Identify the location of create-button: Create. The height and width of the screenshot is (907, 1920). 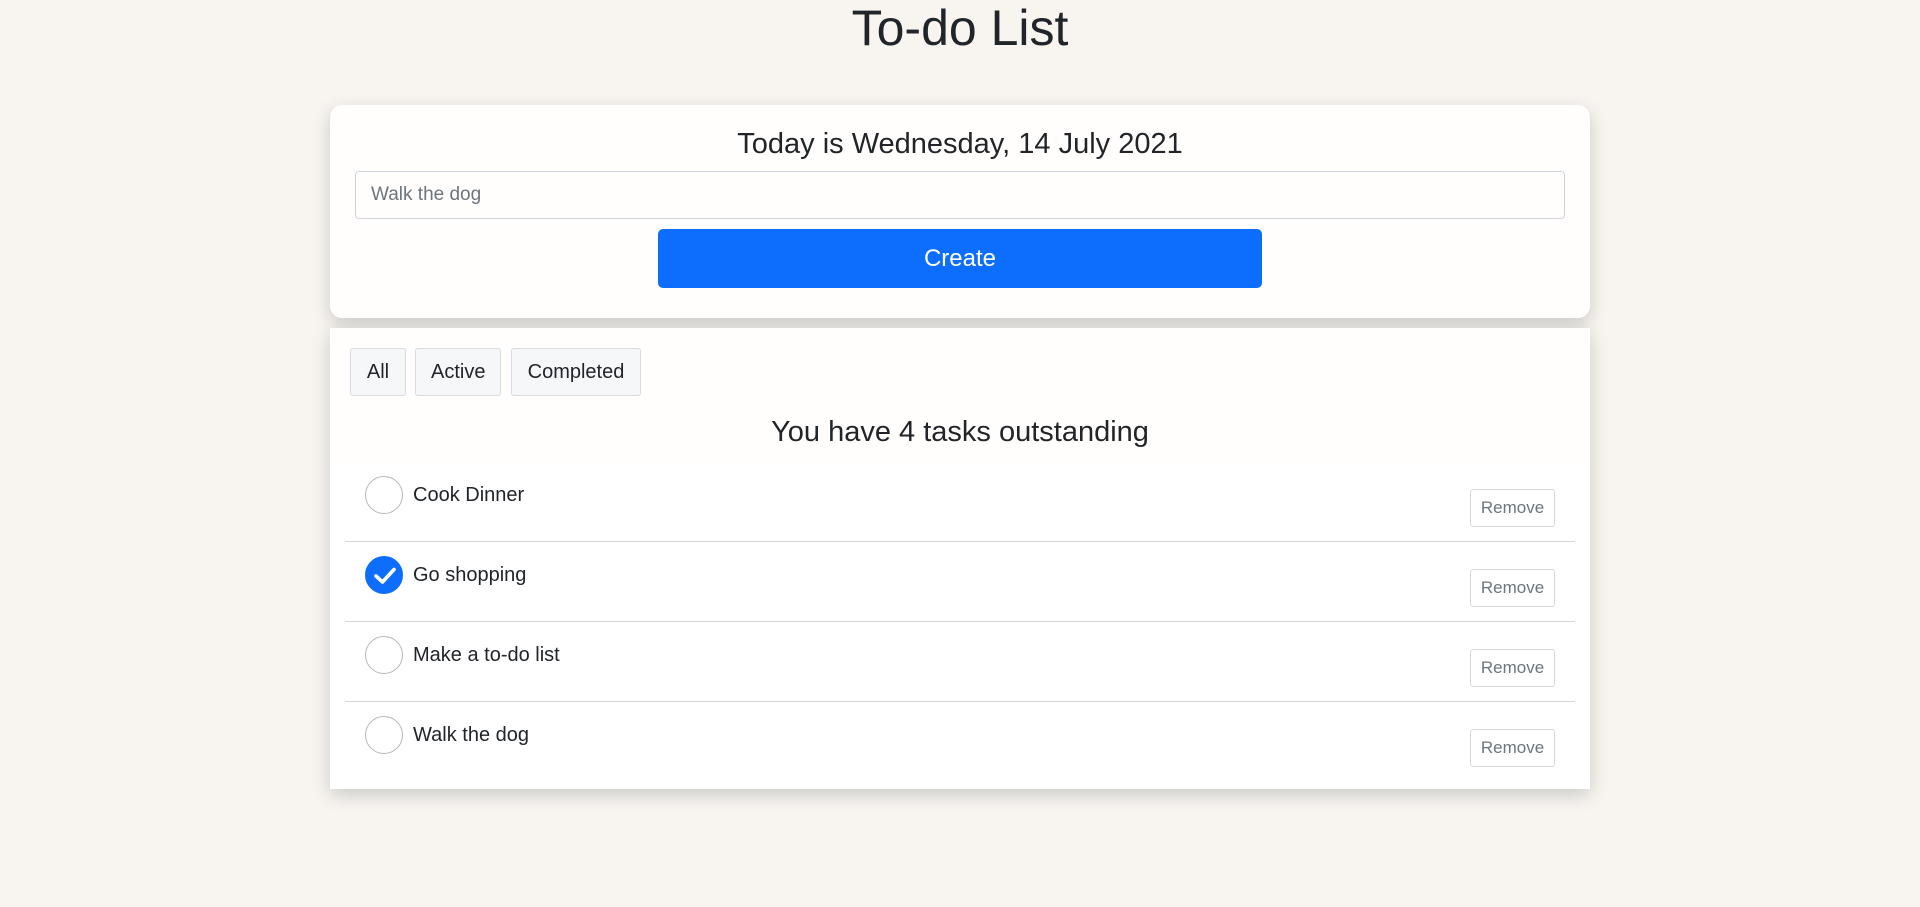
(960, 258).